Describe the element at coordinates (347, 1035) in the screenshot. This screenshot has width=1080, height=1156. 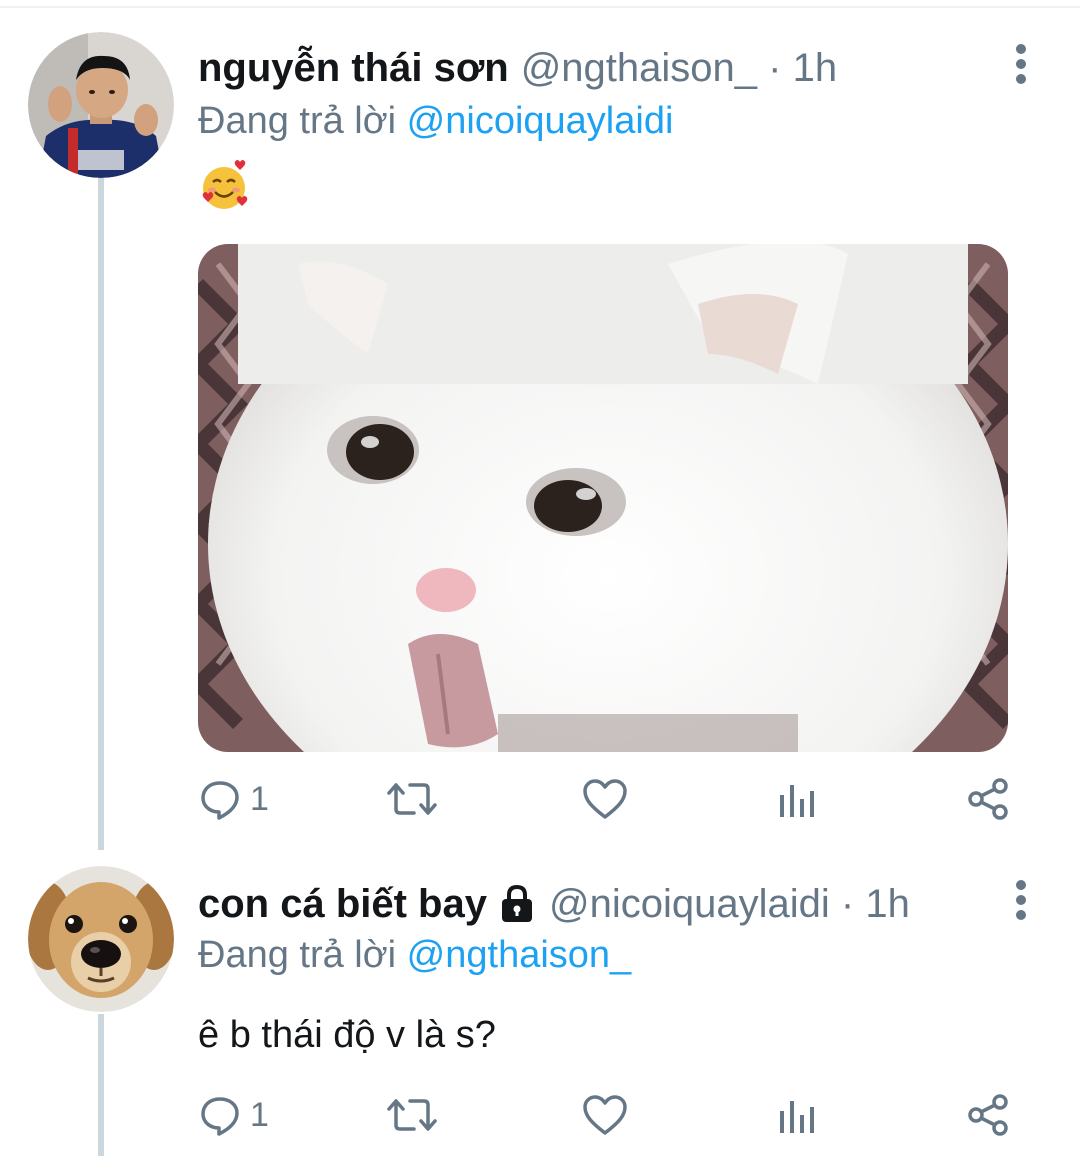
I see `tweet-text: ê b thái độ v là s?` at that location.